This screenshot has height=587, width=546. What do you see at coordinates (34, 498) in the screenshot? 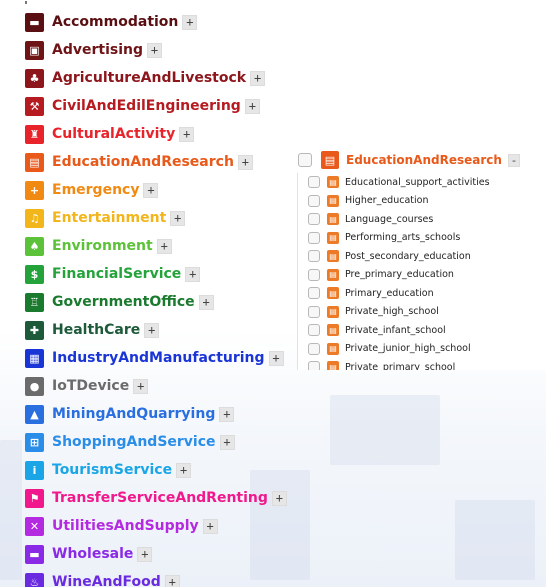
I see `car-rental-icon: ⚑` at bounding box center [34, 498].